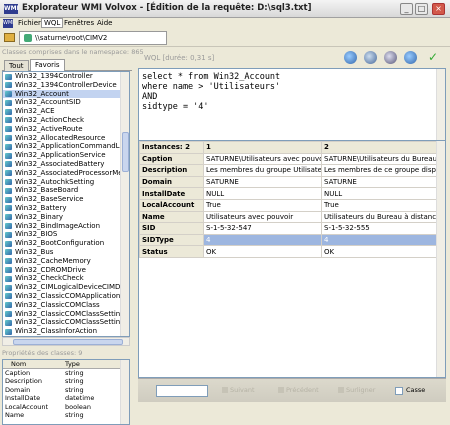 The image size is (450, 425). I want to click on class-list-item: Win32_Binary, so click(62, 217).